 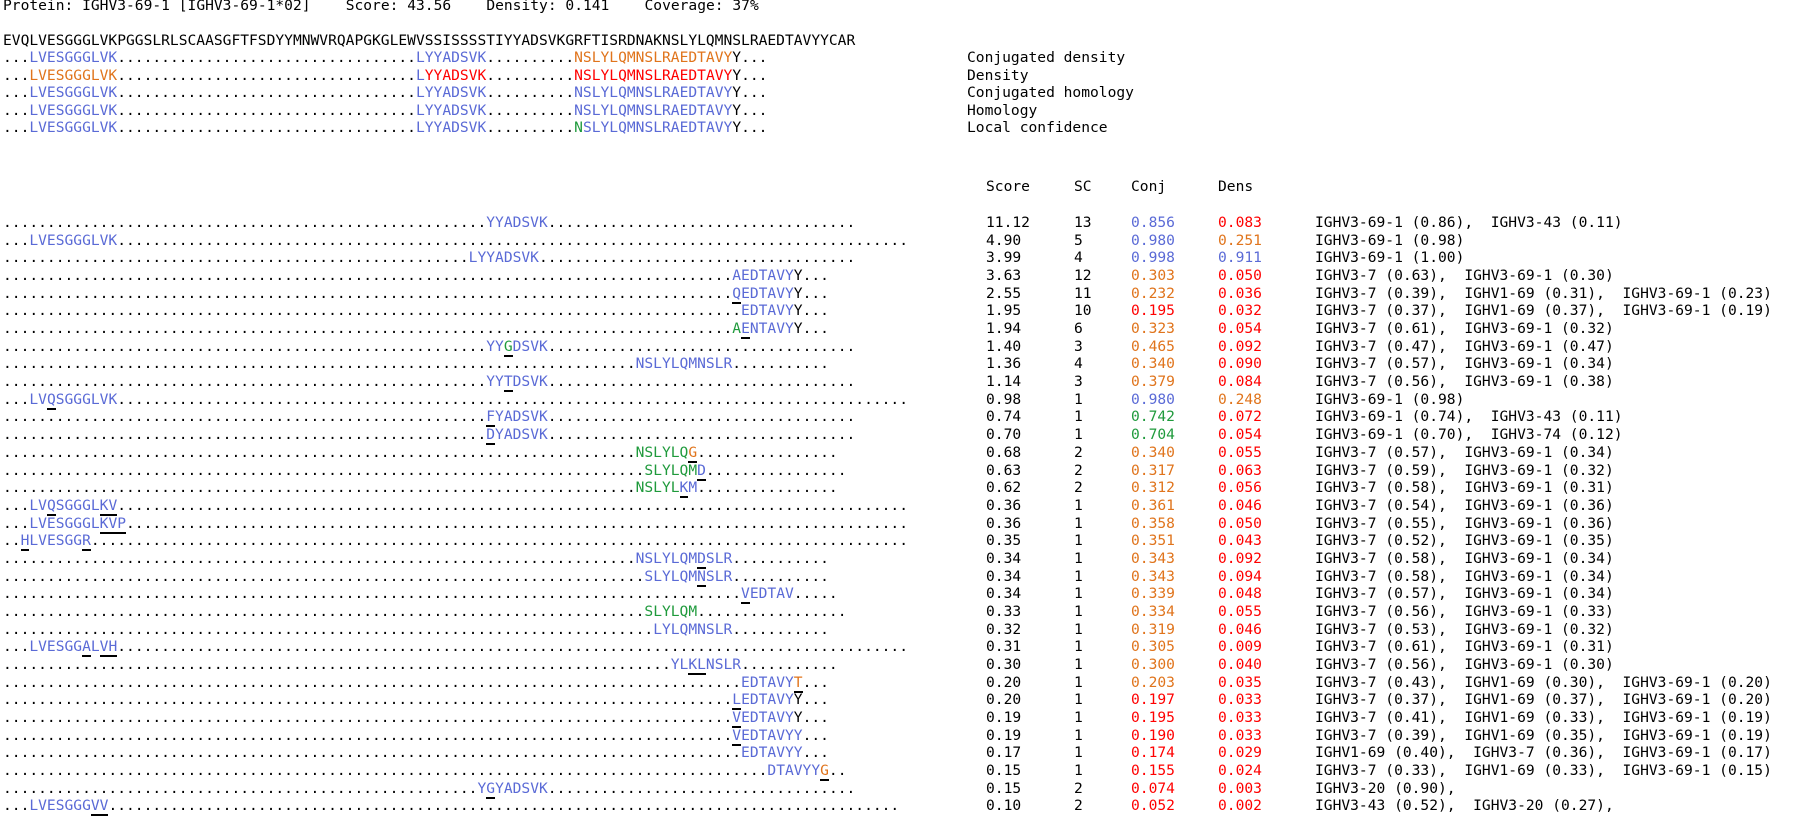 What do you see at coordinates (1083, 293) in the screenshot?
I see `peptide-sc: 11` at bounding box center [1083, 293].